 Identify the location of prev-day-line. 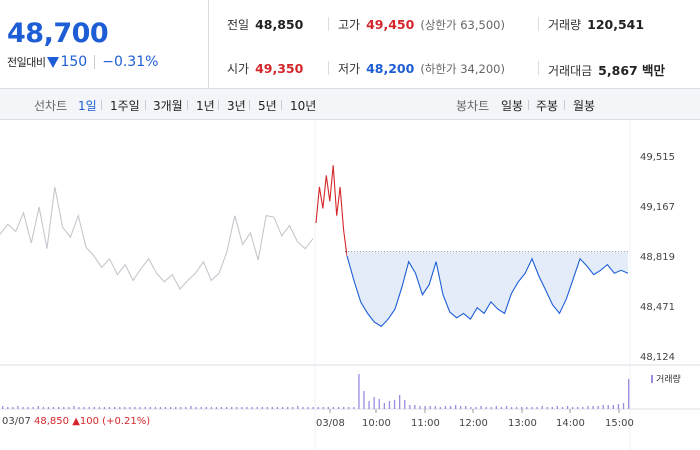
(157, 238).